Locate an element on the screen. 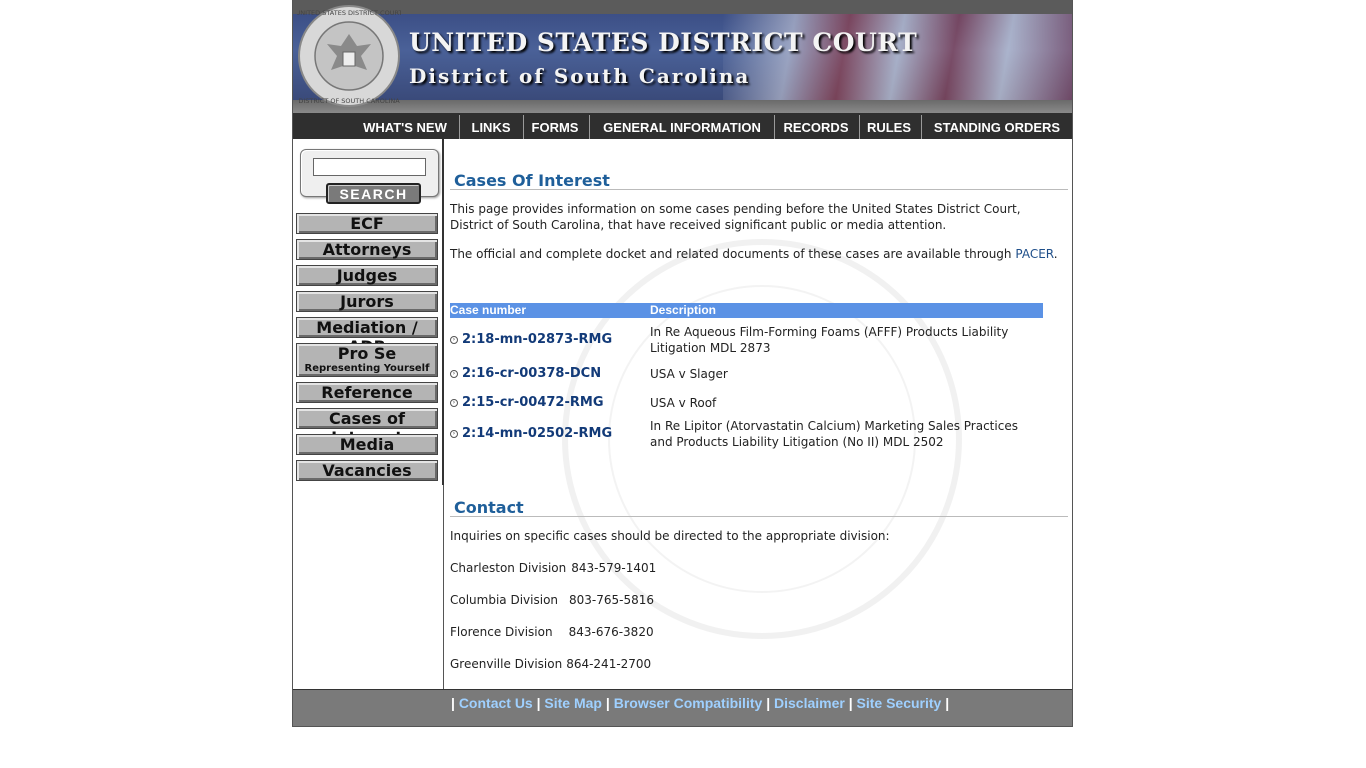  sidebar-item-label: Attorneys is located at coordinates (367, 249).